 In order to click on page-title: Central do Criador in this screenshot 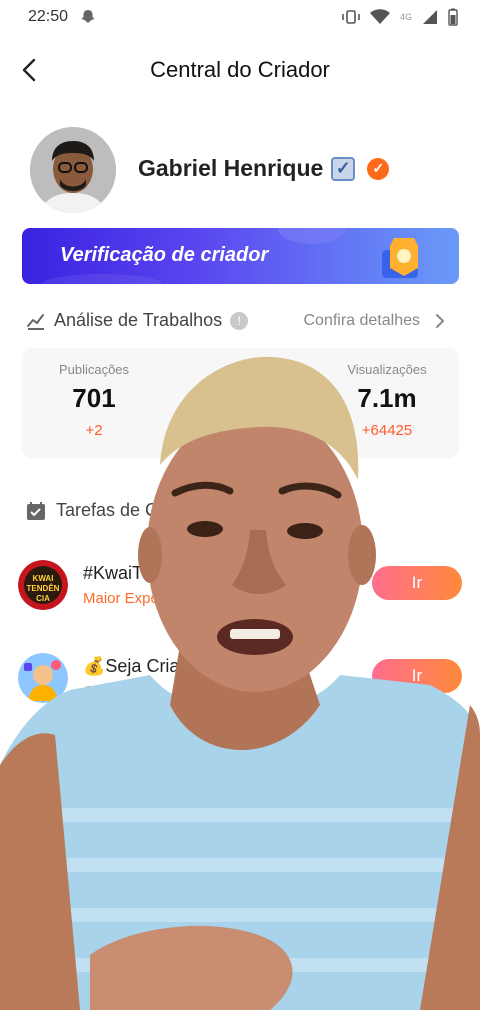, I will do `click(240, 69)`.